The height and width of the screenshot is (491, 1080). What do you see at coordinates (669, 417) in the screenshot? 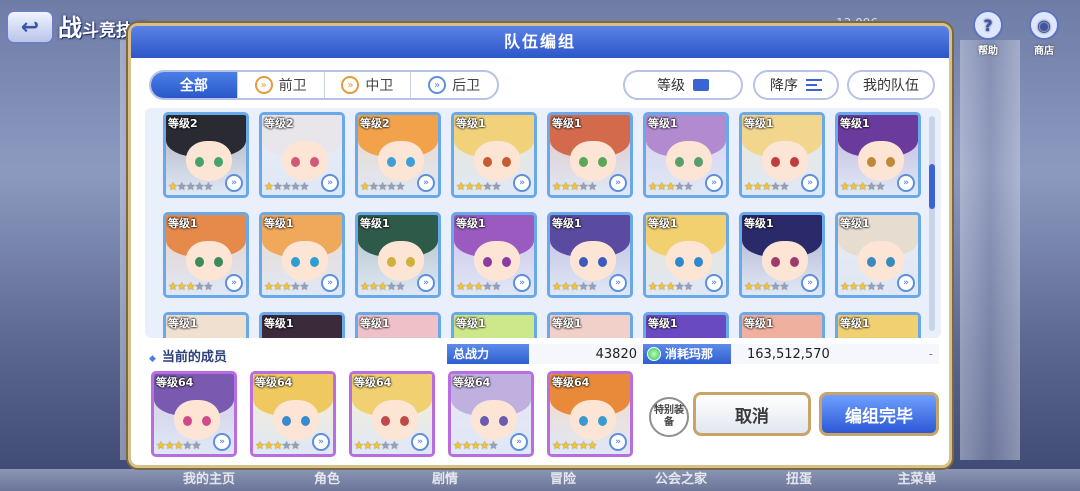
I see `special-equip-button: 特别装备` at bounding box center [669, 417].